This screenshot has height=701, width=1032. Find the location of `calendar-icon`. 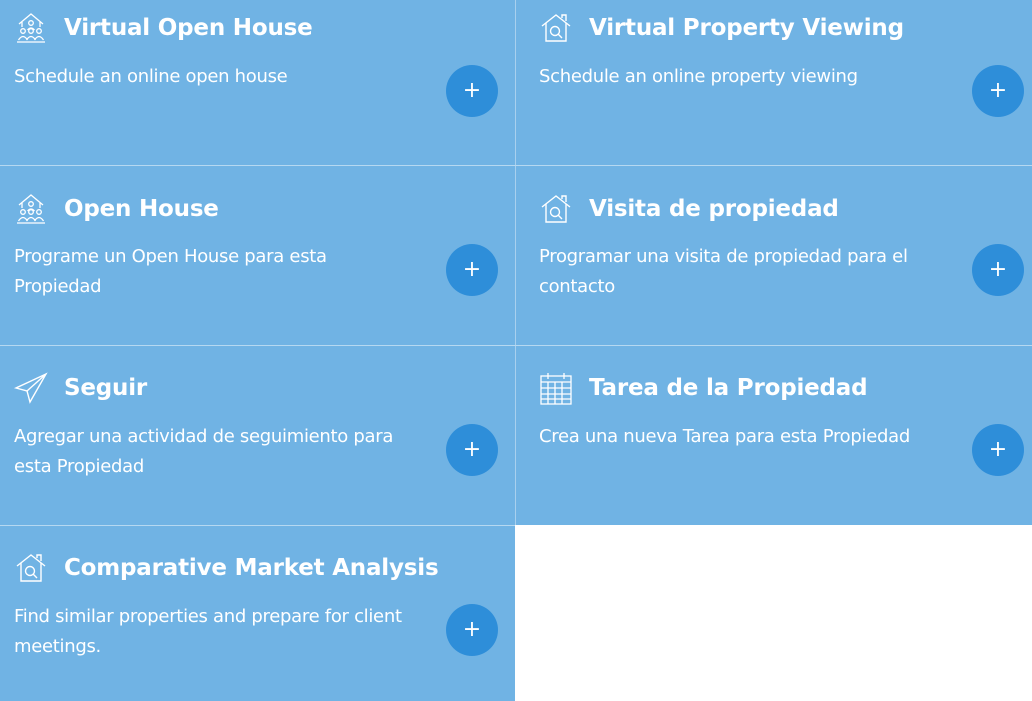

calendar-icon is located at coordinates (556, 388).